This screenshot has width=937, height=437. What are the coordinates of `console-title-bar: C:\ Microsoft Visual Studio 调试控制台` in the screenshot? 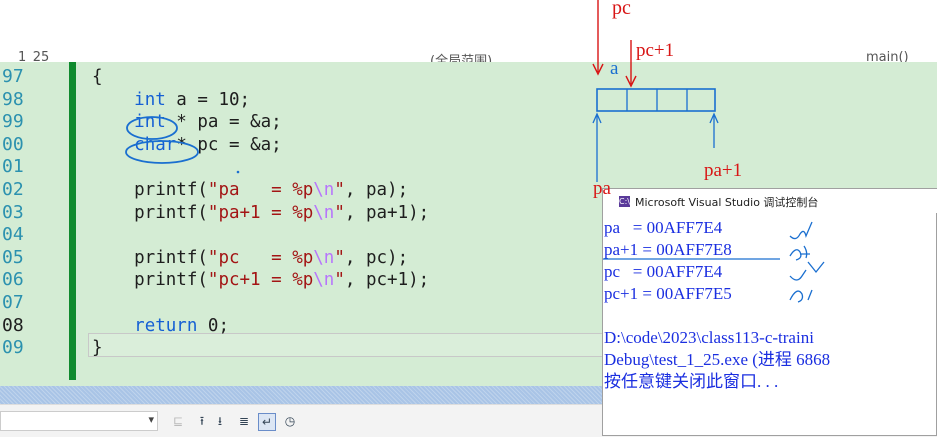 It's located at (770, 201).